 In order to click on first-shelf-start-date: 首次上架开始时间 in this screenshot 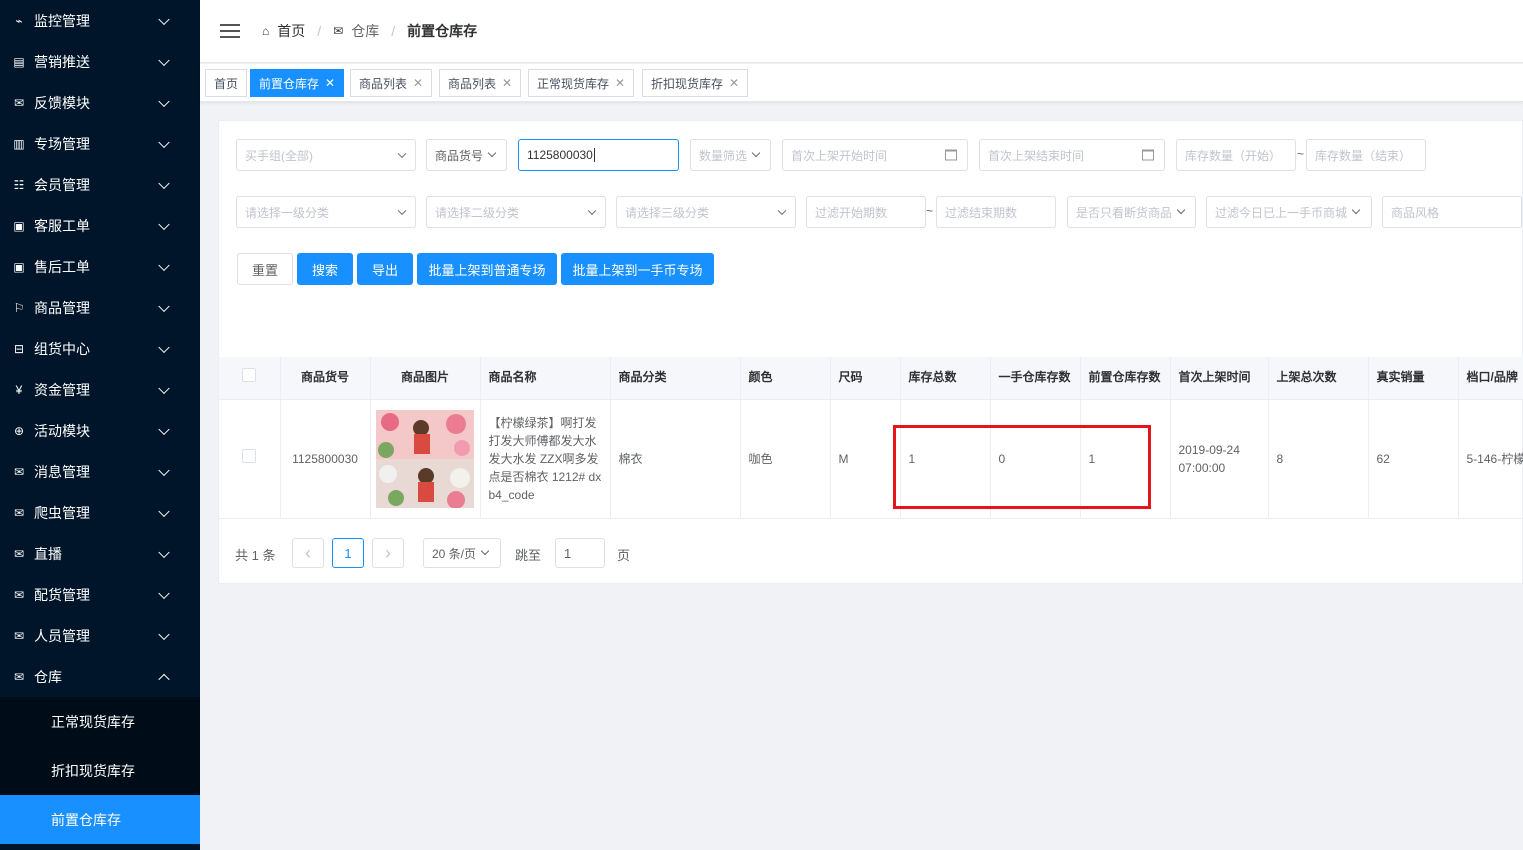, I will do `click(875, 155)`.